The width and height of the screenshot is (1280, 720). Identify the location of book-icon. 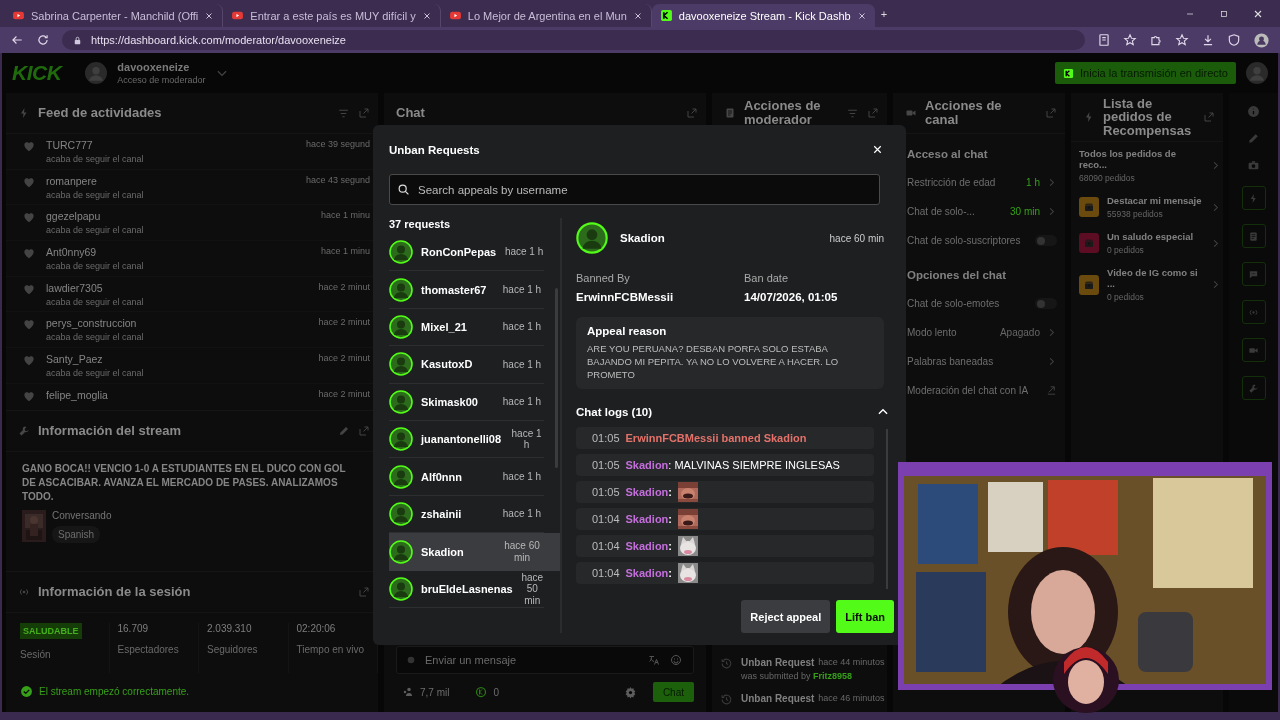
(1104, 40).